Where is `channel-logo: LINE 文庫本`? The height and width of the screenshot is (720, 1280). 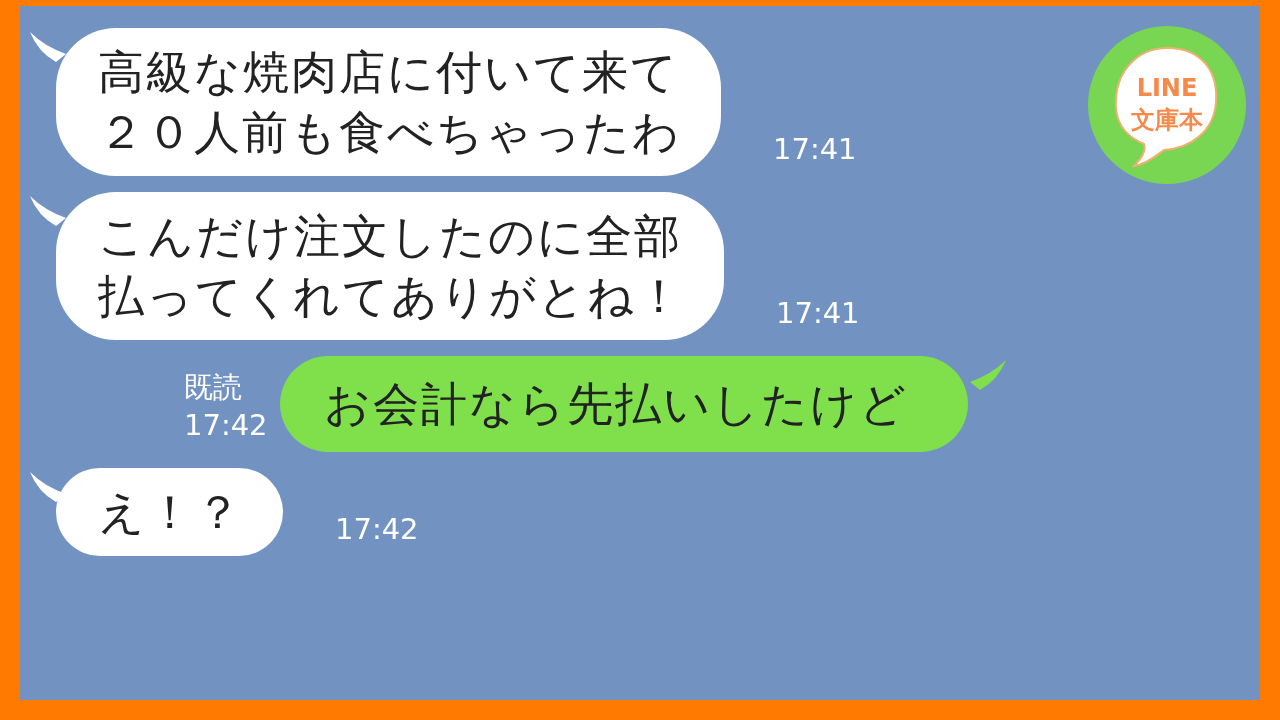
channel-logo: LINE 文庫本 is located at coordinates (1167, 105).